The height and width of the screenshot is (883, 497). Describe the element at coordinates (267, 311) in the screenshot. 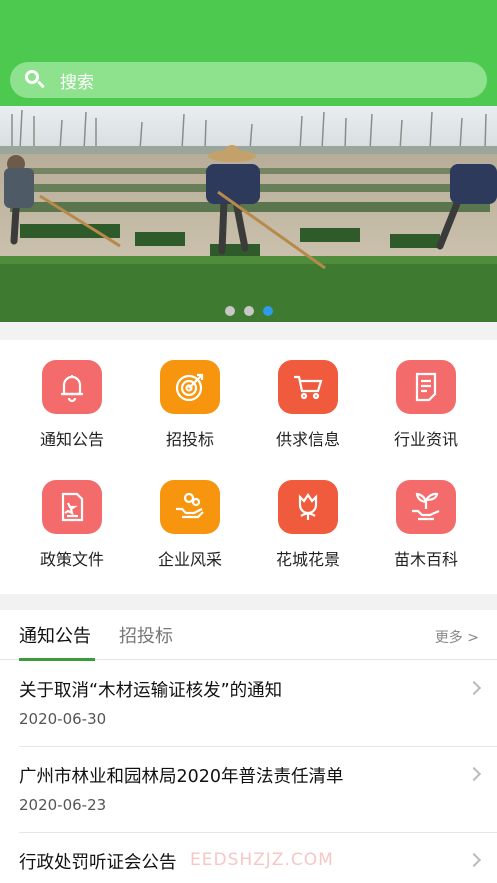

I see `carousel-dot-active` at that location.